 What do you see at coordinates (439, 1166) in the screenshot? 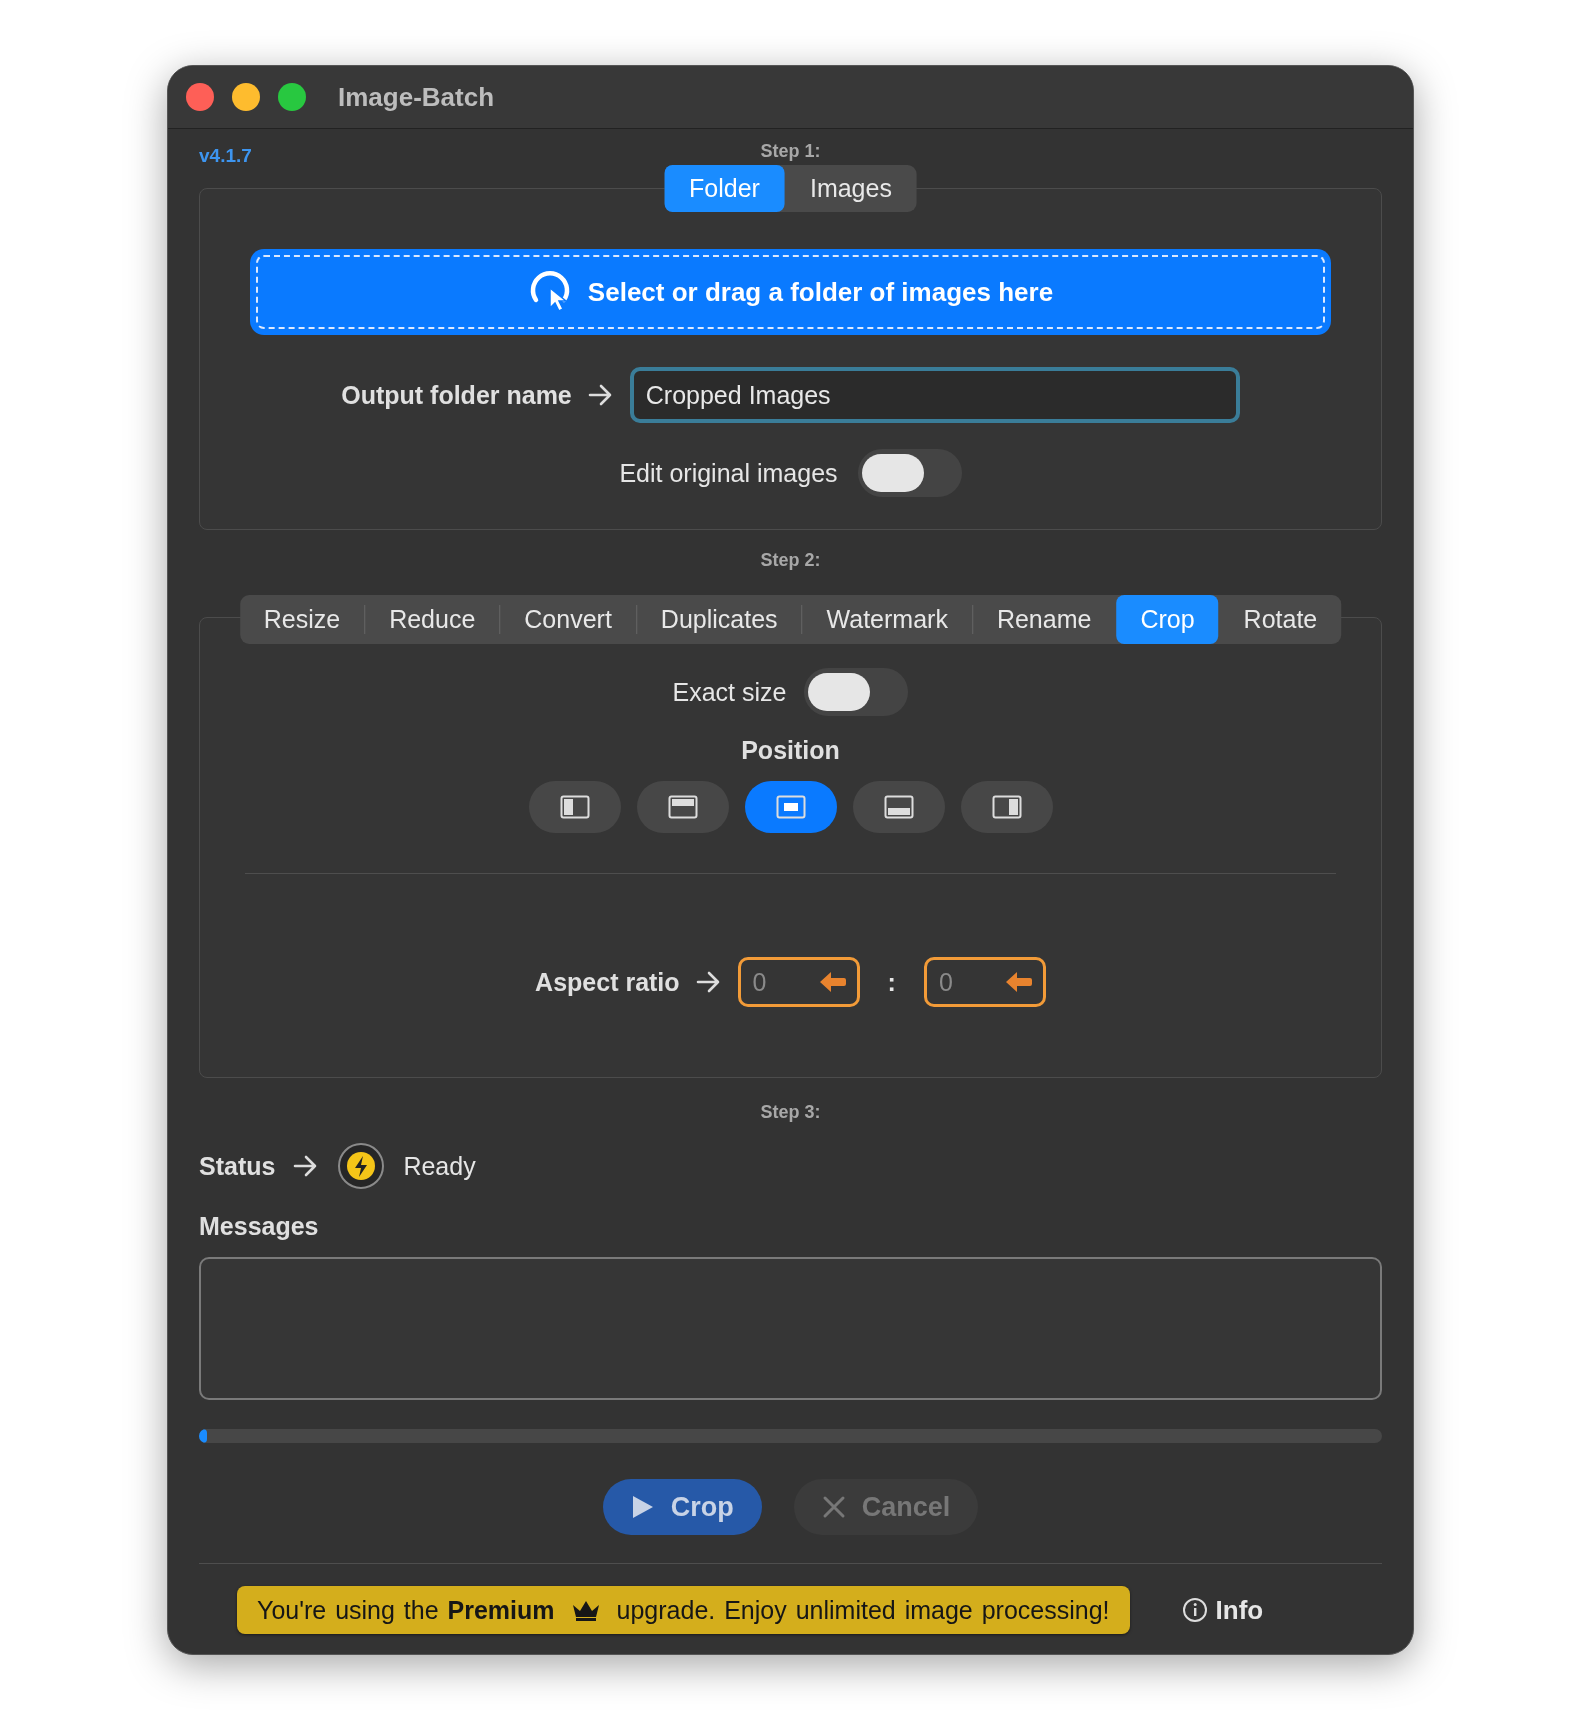
I see `status-text: Ready` at bounding box center [439, 1166].